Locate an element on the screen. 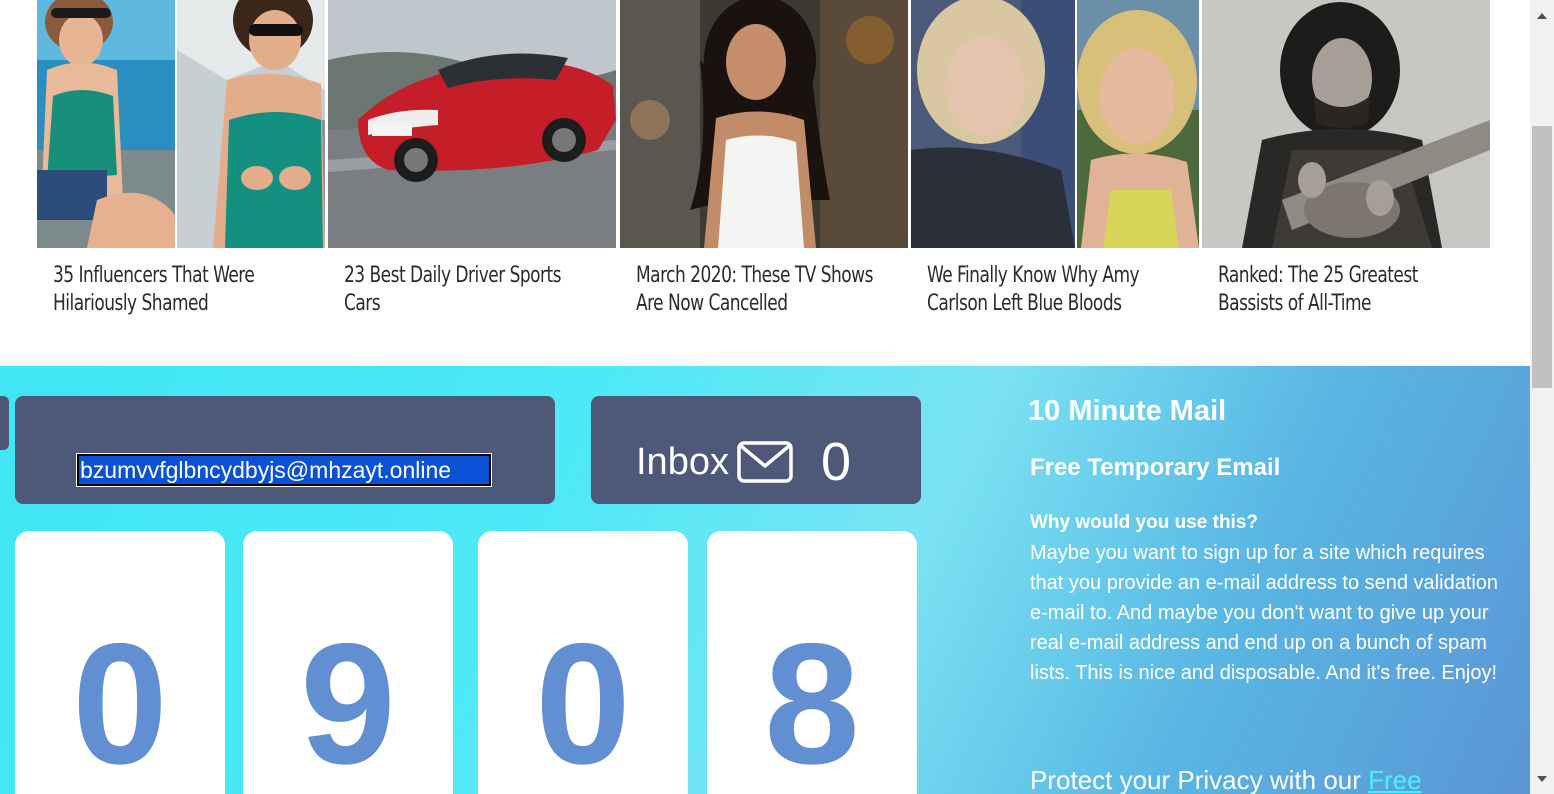  timer-digit-card-3: 0 is located at coordinates (583, 662).